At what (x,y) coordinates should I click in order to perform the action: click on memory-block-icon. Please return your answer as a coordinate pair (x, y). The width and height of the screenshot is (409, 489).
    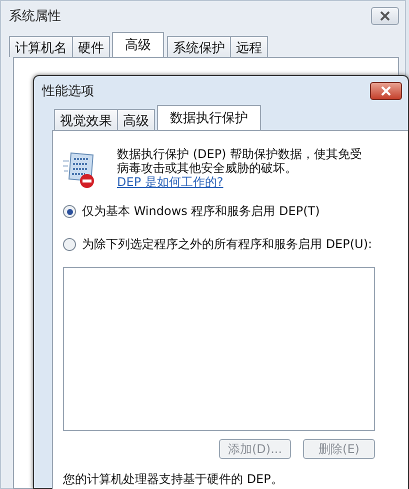
    Looking at the image, I should click on (80, 170).